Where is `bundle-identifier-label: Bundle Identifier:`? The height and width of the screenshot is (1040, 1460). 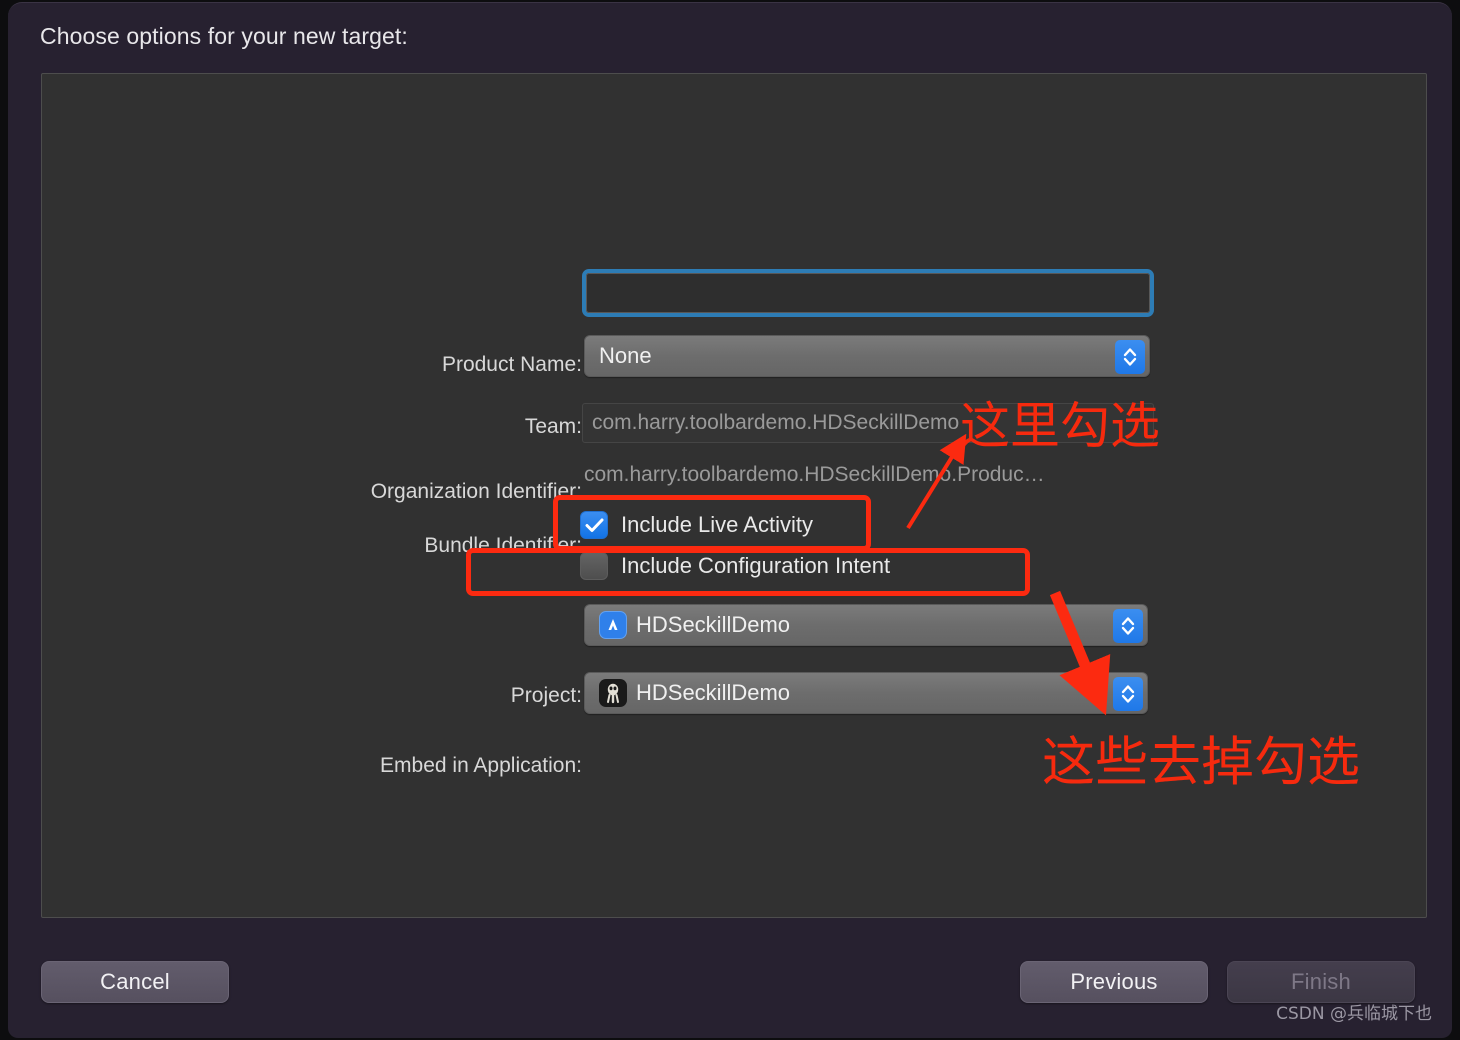
bundle-identifier-label: Bundle Identifier: is located at coordinates (503, 545).